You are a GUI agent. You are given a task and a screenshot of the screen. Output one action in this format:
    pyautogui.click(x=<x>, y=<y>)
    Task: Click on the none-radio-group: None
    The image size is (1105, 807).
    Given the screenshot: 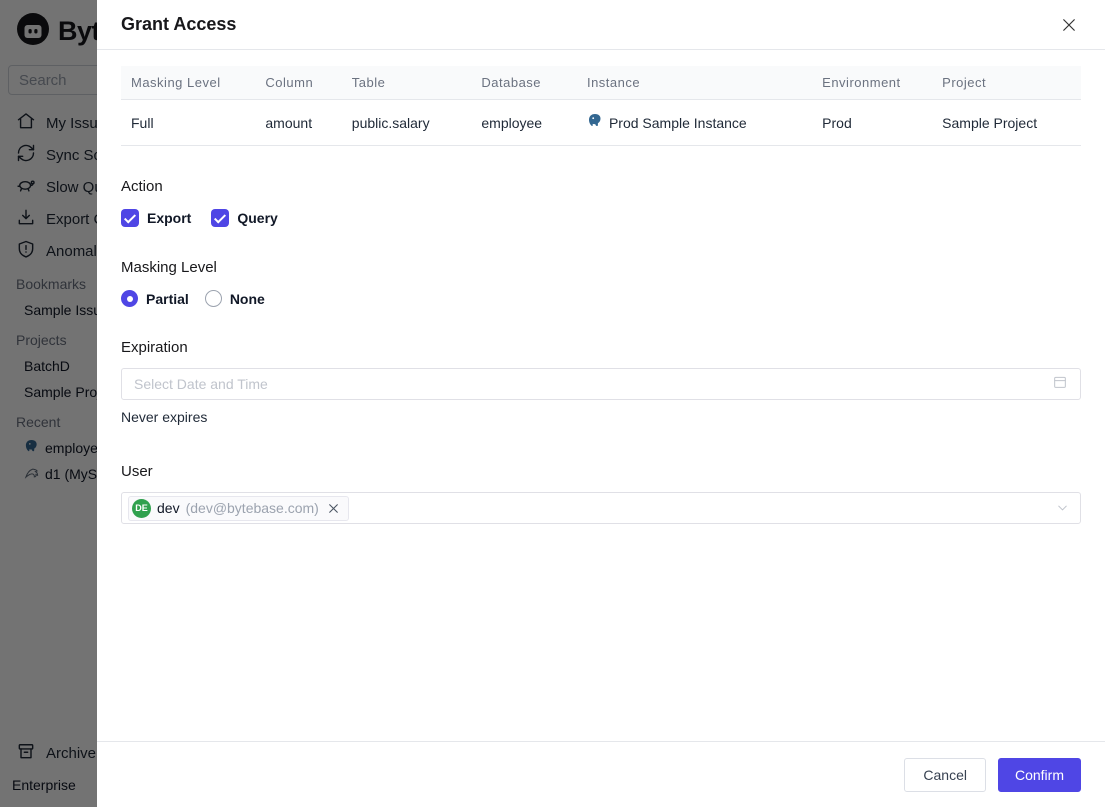 What is the action you would take?
    pyautogui.click(x=234, y=298)
    